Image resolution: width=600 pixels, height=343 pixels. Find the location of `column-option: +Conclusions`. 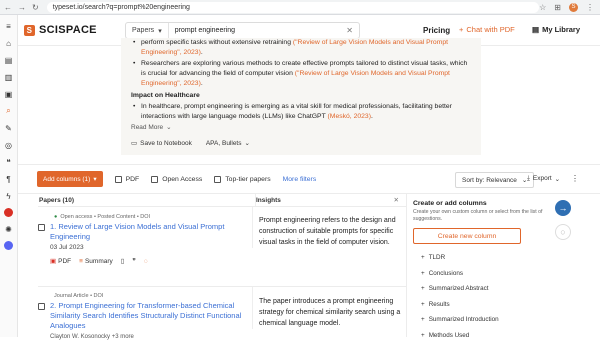

column-option: +Conclusions is located at coordinates (482, 274).